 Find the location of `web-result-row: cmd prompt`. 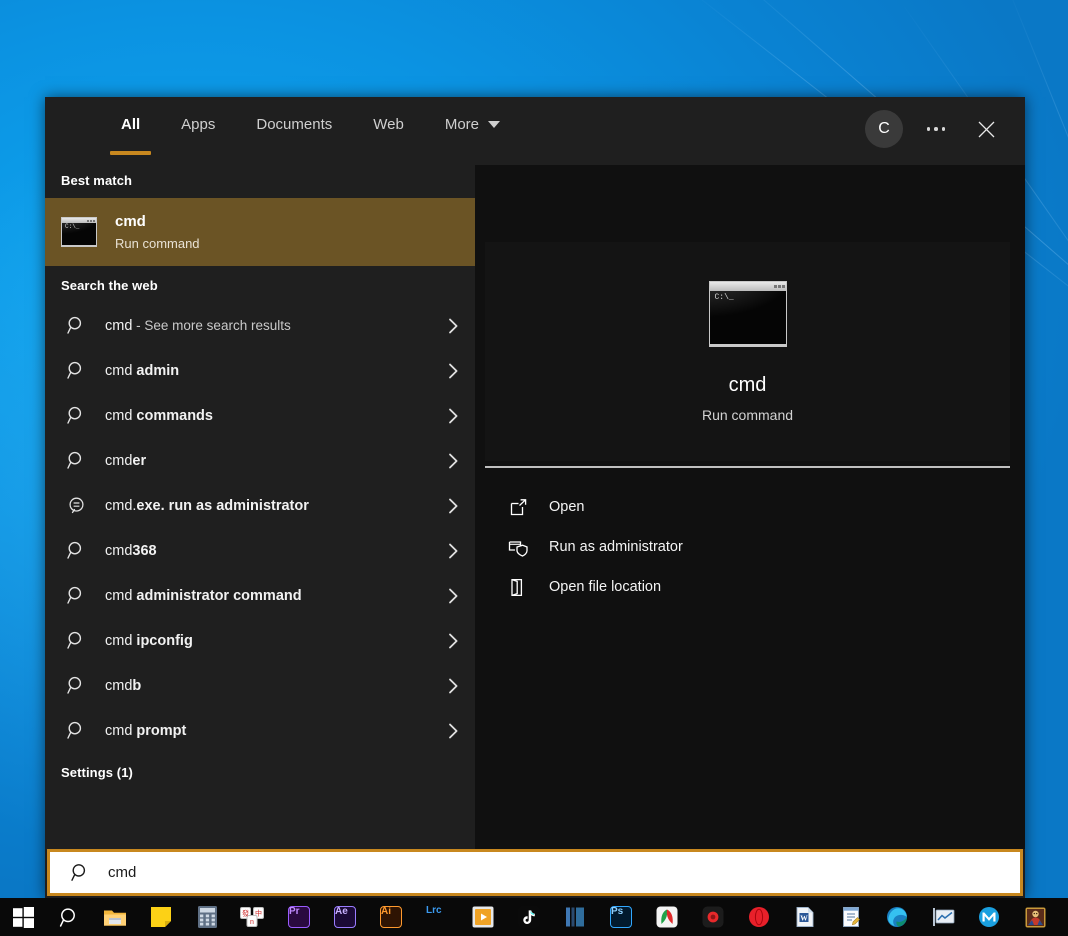

web-result-row: cmd prompt is located at coordinates (260, 730).